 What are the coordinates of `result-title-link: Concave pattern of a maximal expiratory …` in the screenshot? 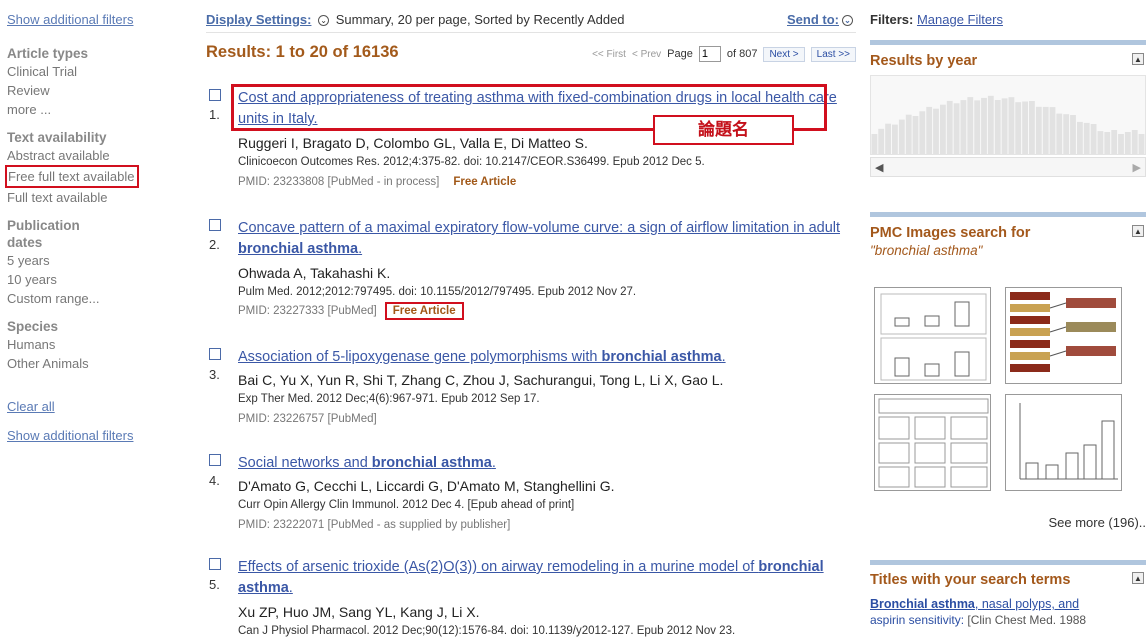 It's located at (550, 239).